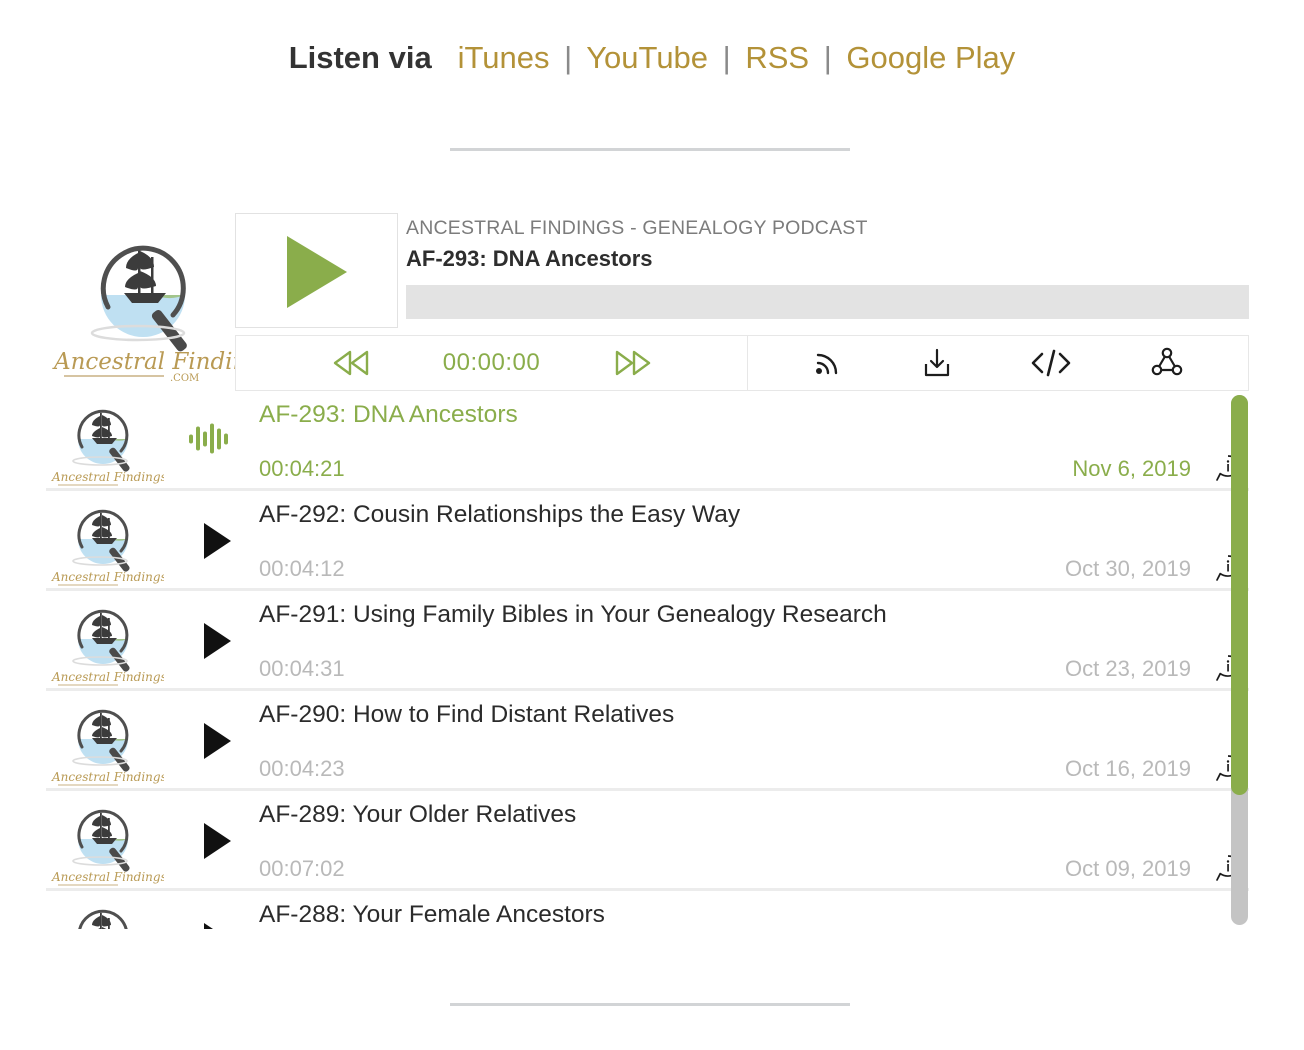  Describe the element at coordinates (777, 57) in the screenshot. I see `listen-link-rss: RSS` at that location.